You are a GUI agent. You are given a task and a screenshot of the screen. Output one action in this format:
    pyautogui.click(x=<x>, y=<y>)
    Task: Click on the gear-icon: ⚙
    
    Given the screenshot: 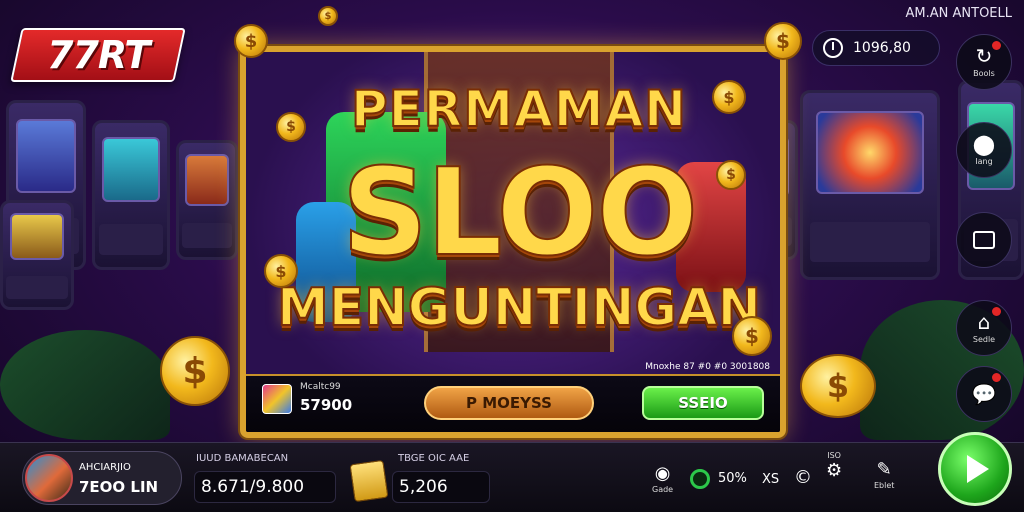 What is the action you would take?
    pyautogui.click(x=834, y=470)
    